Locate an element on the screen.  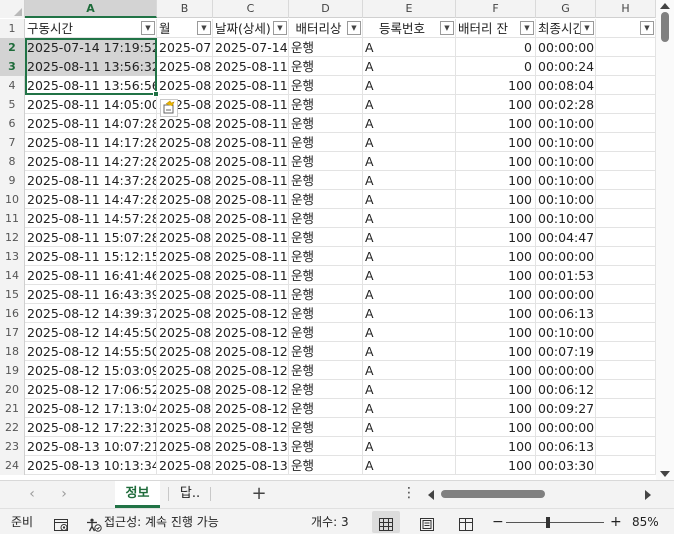
cell-drive-time: 2025-08-11 15:07:28 is located at coordinates (91, 237).